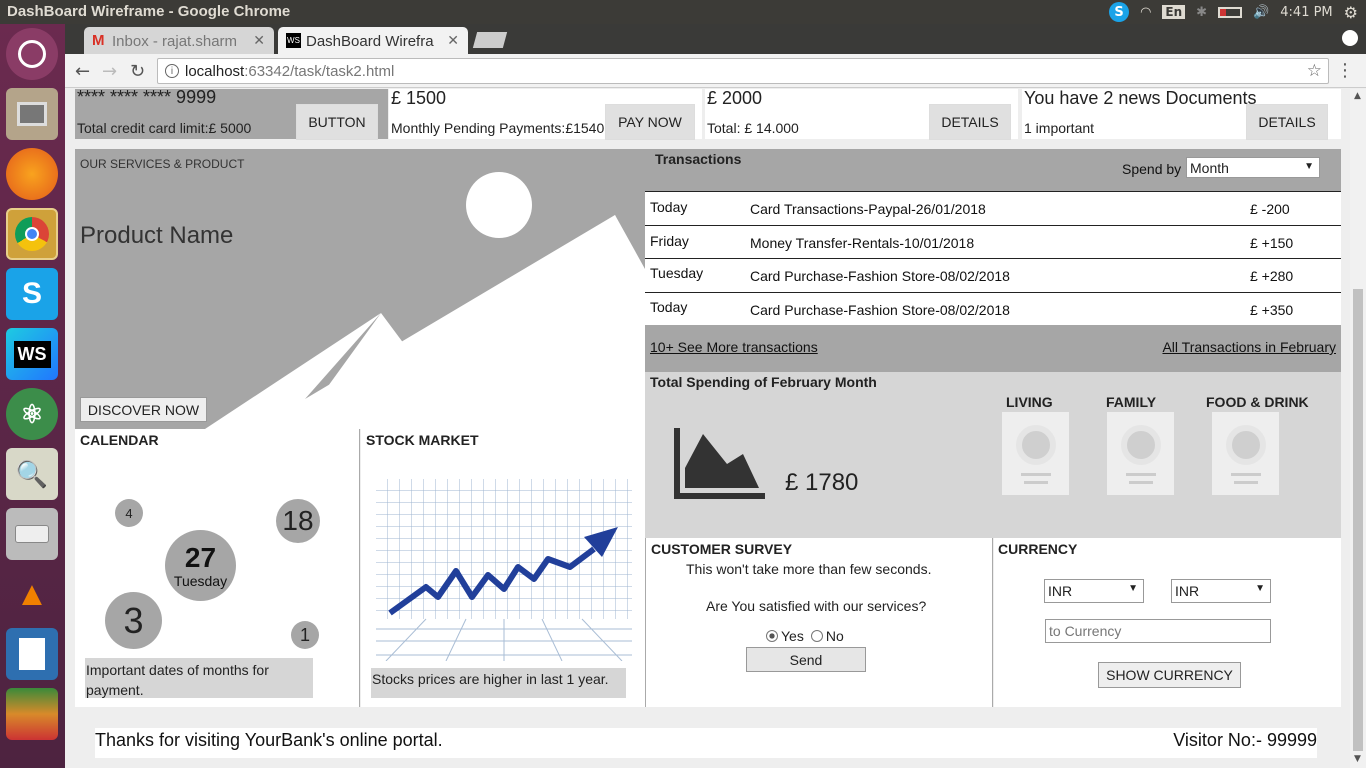  What do you see at coordinates (32, 534) in the screenshot?
I see `disk-icon` at bounding box center [32, 534].